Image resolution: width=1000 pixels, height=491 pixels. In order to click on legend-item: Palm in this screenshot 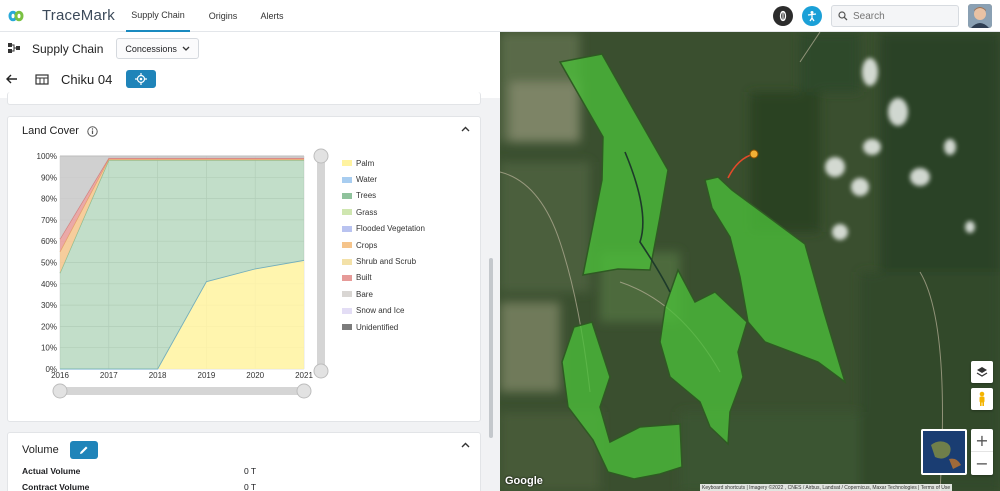, I will do `click(383, 163)`.